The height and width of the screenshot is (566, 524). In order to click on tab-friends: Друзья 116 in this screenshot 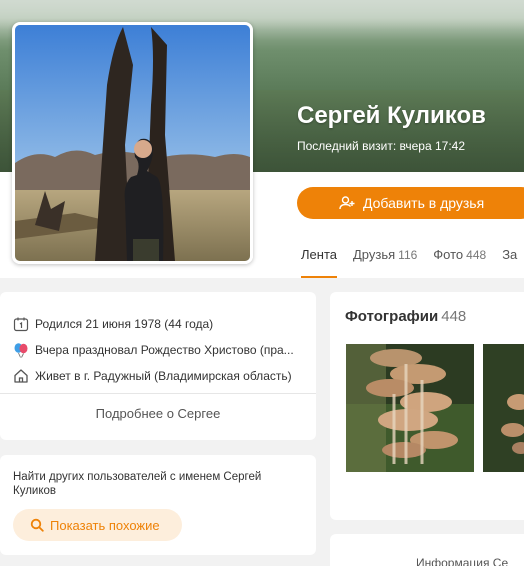, I will do `click(385, 262)`.